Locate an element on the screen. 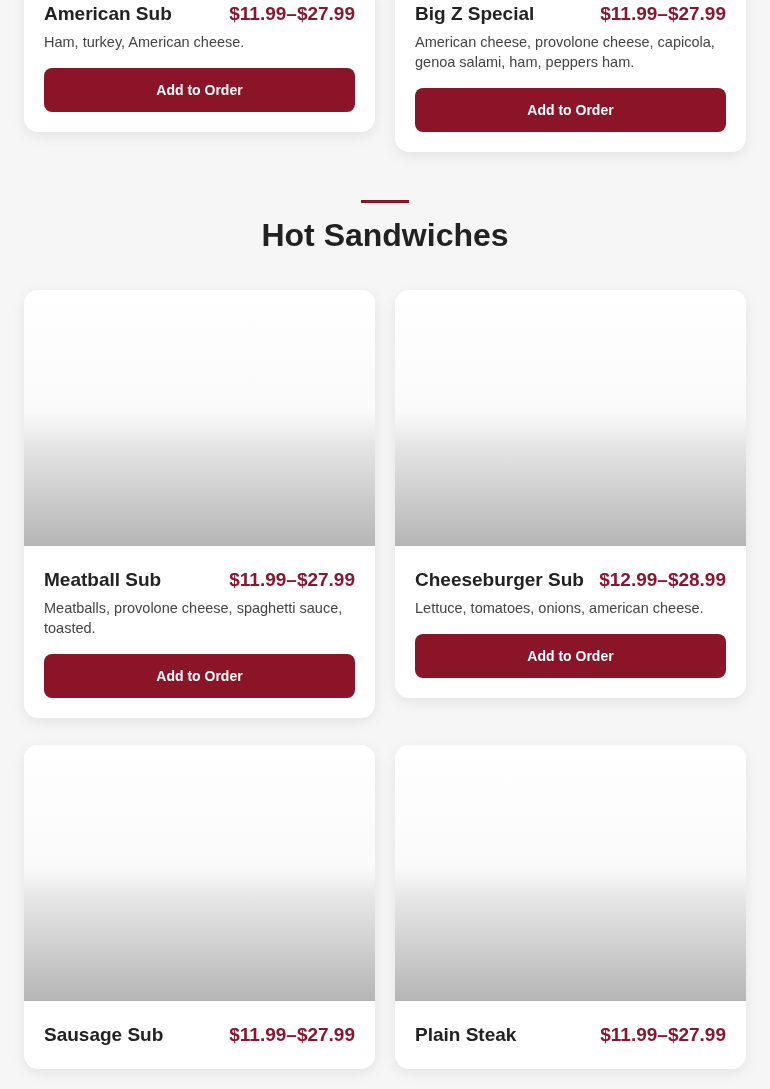  item-name: Meatball Sub is located at coordinates (103, 580).